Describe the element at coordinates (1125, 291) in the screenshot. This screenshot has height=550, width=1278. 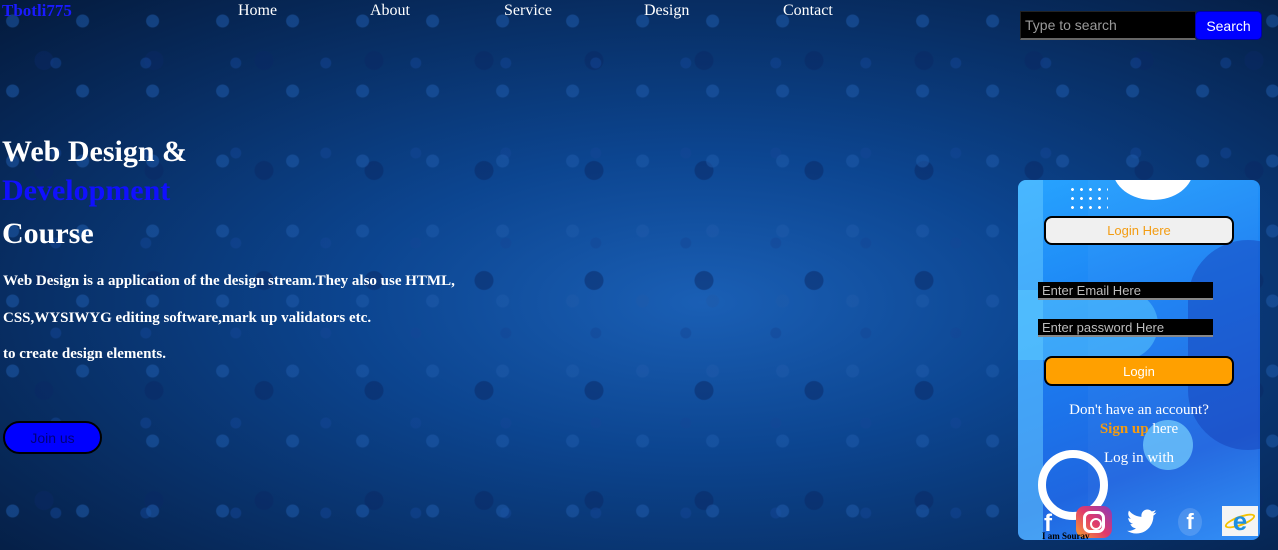
I see `email-field` at that location.